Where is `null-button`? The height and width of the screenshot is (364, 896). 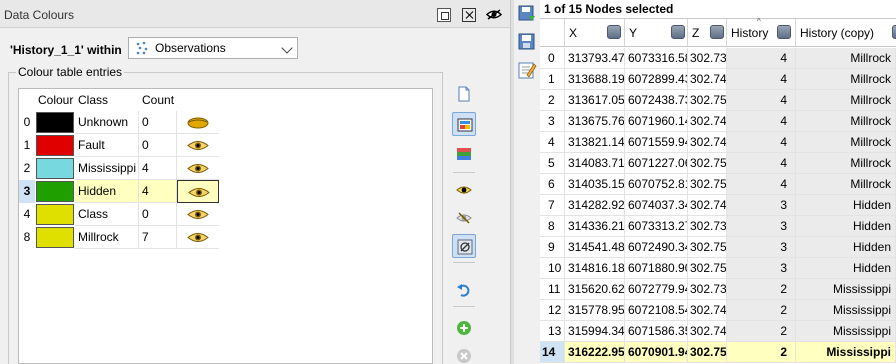 null-button is located at coordinates (464, 246).